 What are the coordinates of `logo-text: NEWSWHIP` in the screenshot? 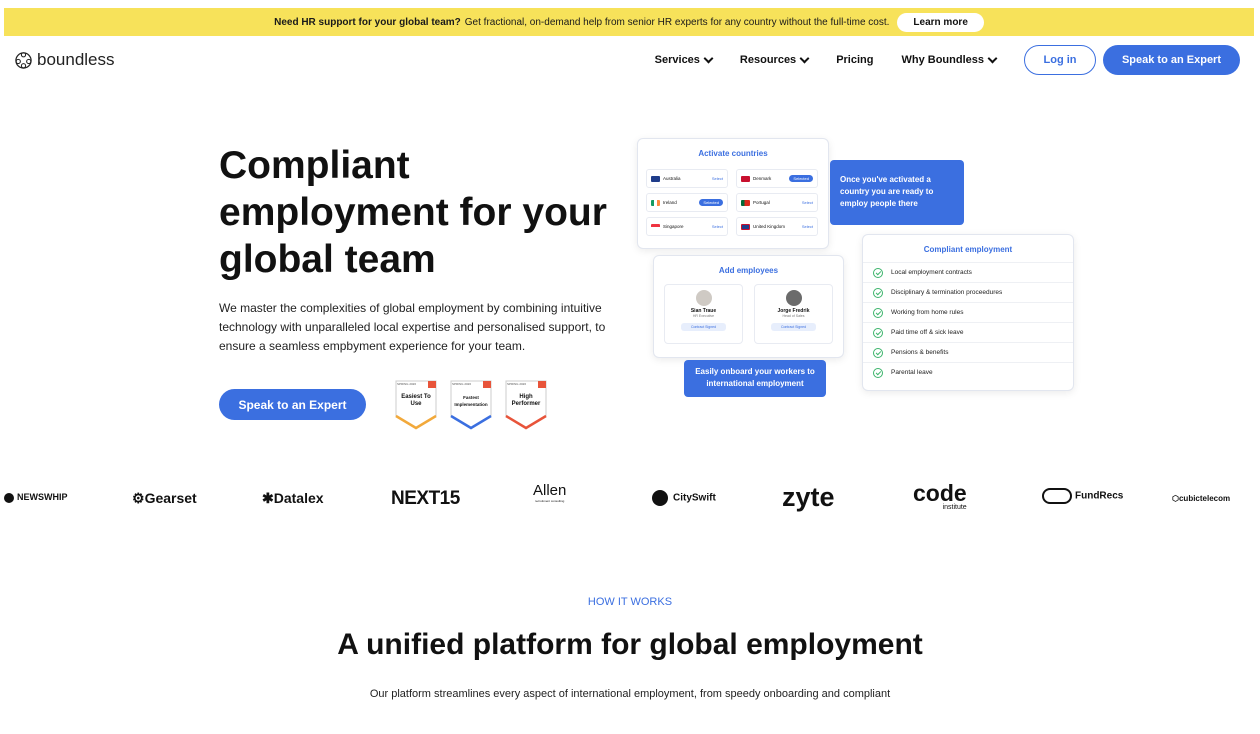 It's located at (42, 497).